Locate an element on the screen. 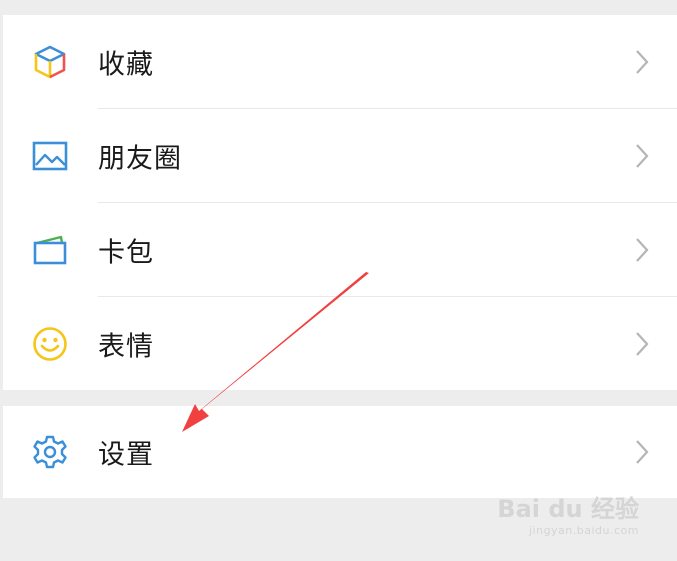  menu-item-label: 收藏 is located at coordinates (126, 65).